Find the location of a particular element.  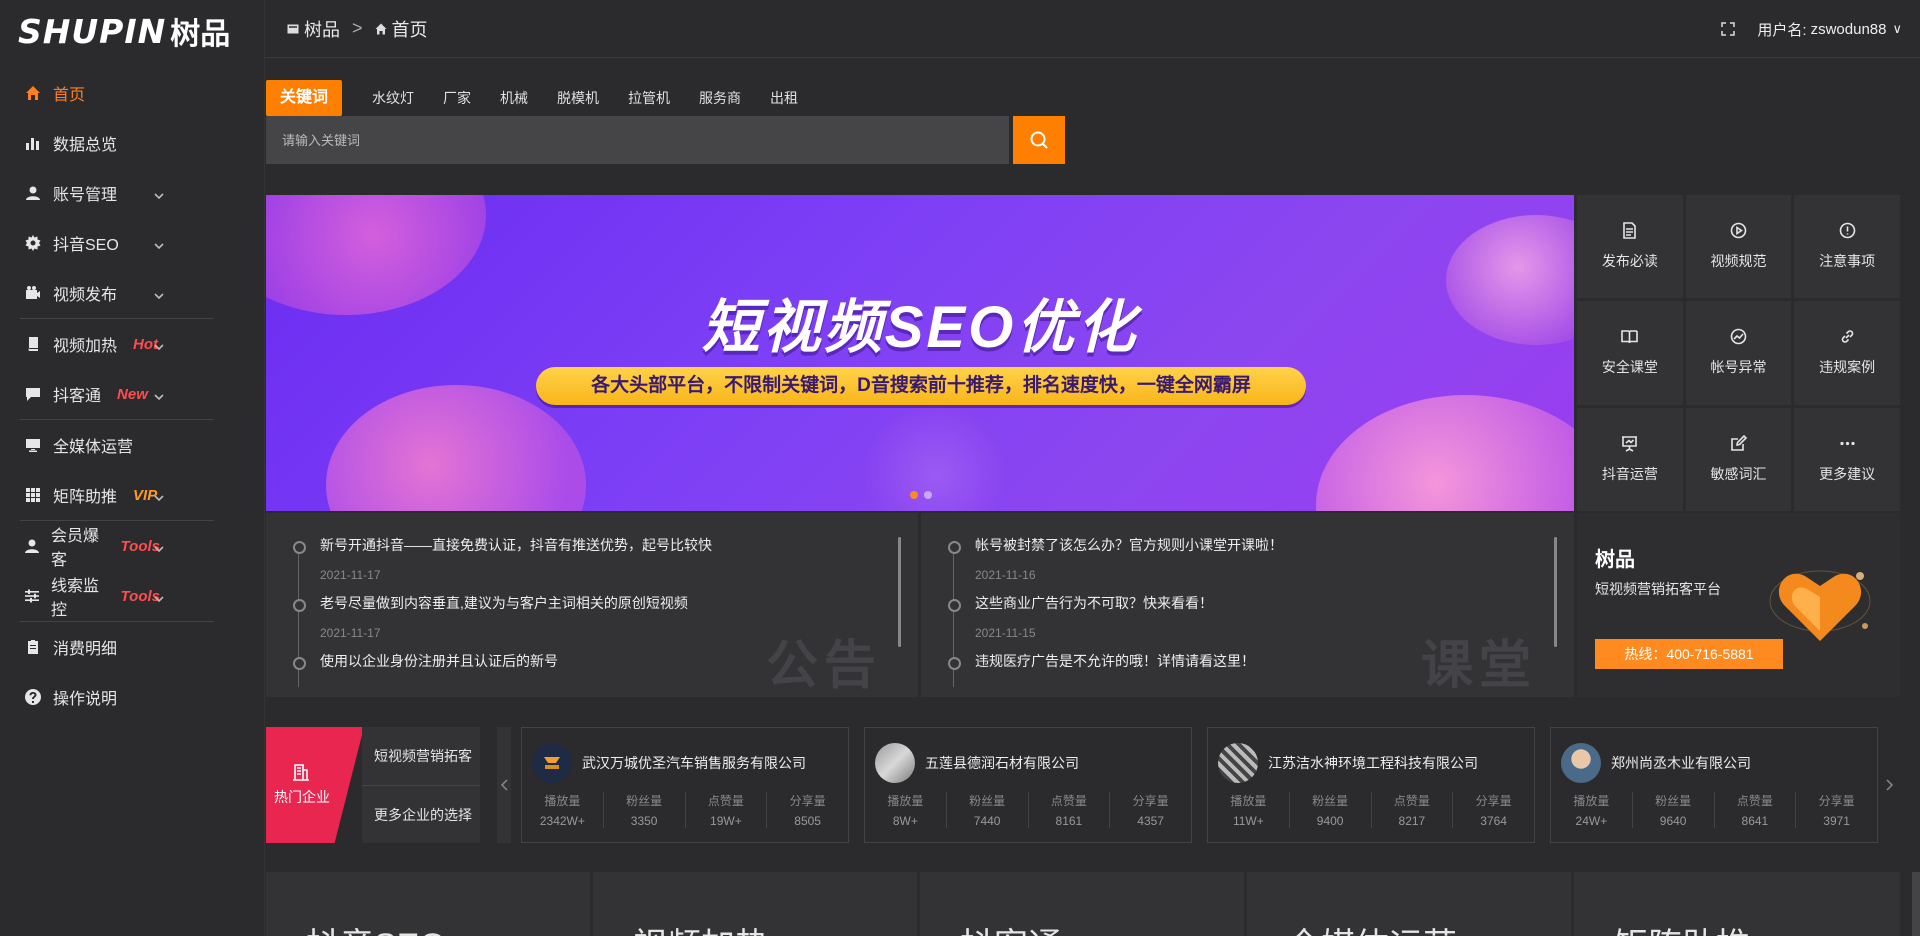

sidebar-item-billing: 消费明细 is located at coordinates (132, 647).